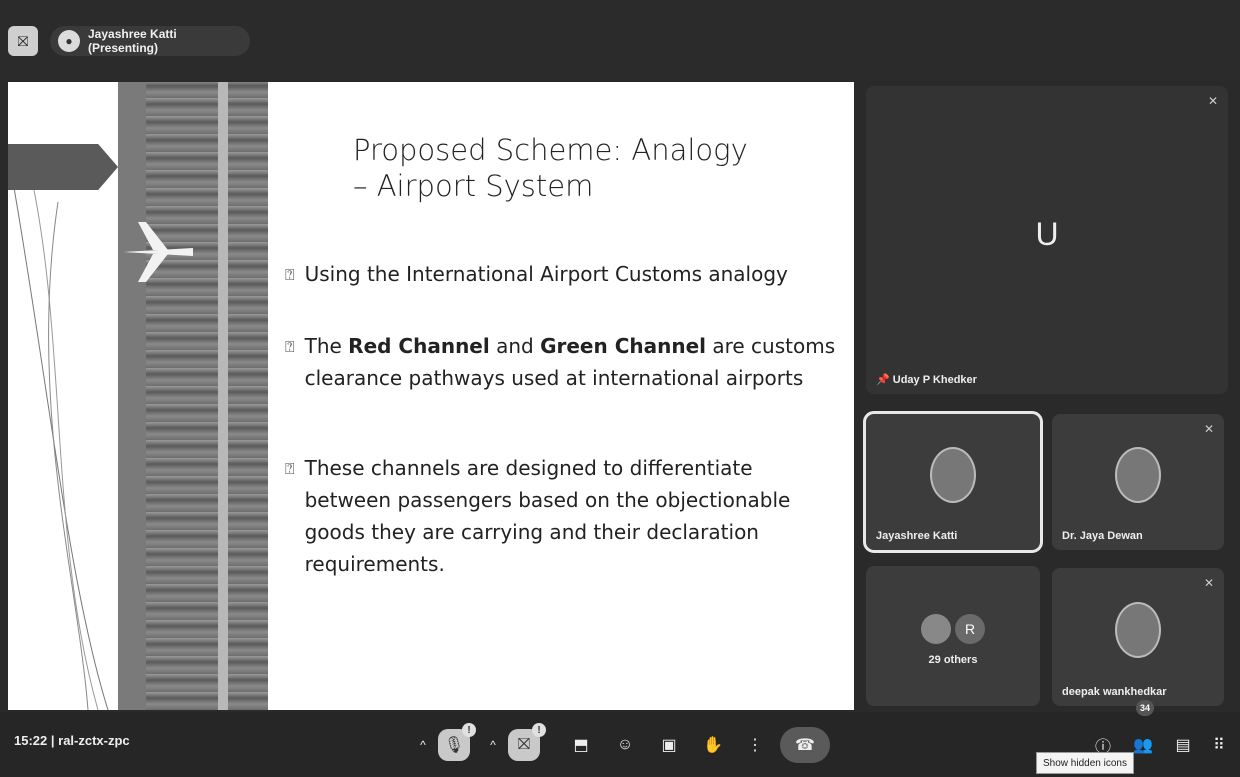 The image size is (1240, 777). Describe the element at coordinates (158, 252) in the screenshot. I see `airplane-icon` at that location.